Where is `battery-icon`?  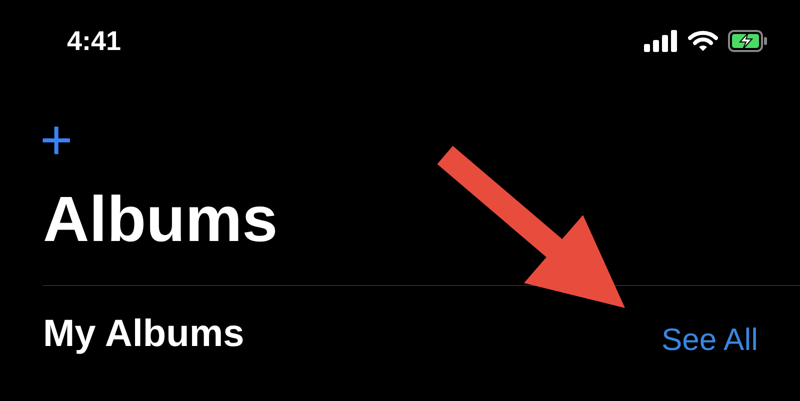 battery-icon is located at coordinates (748, 41).